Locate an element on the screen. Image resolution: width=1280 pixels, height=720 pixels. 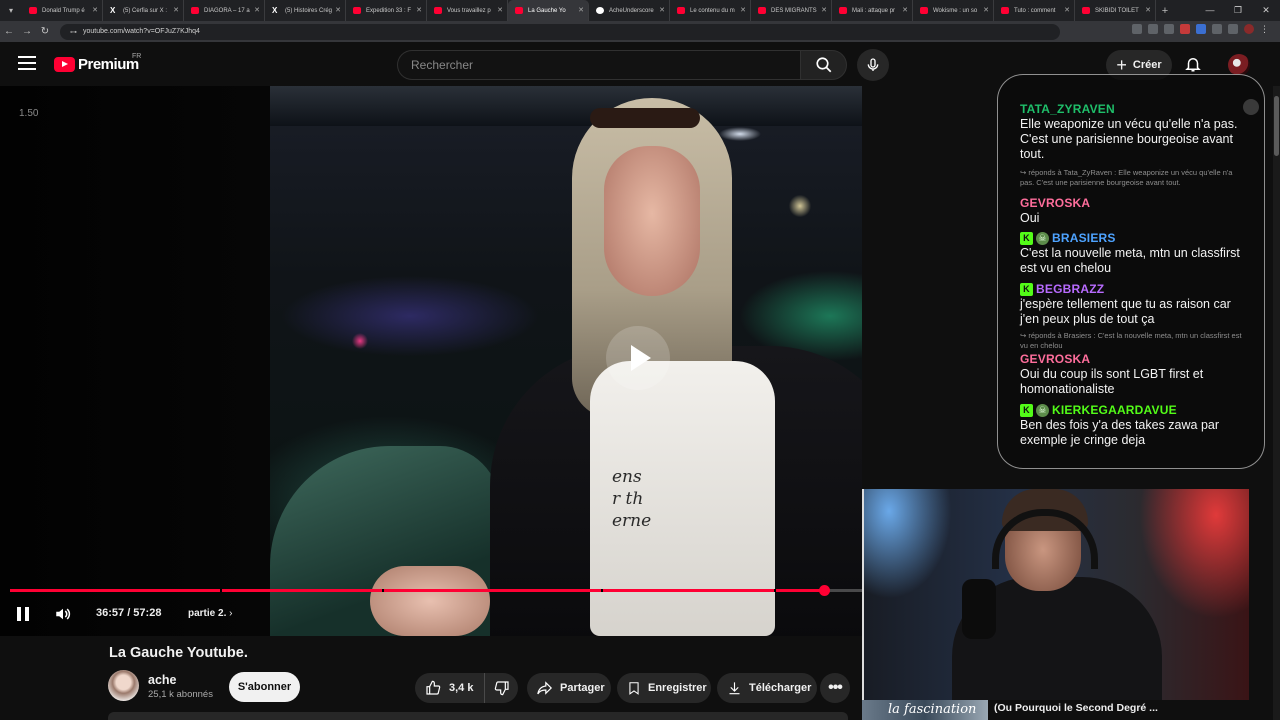
chat-username: GEVROSKA is located at coordinates (1055, 203).